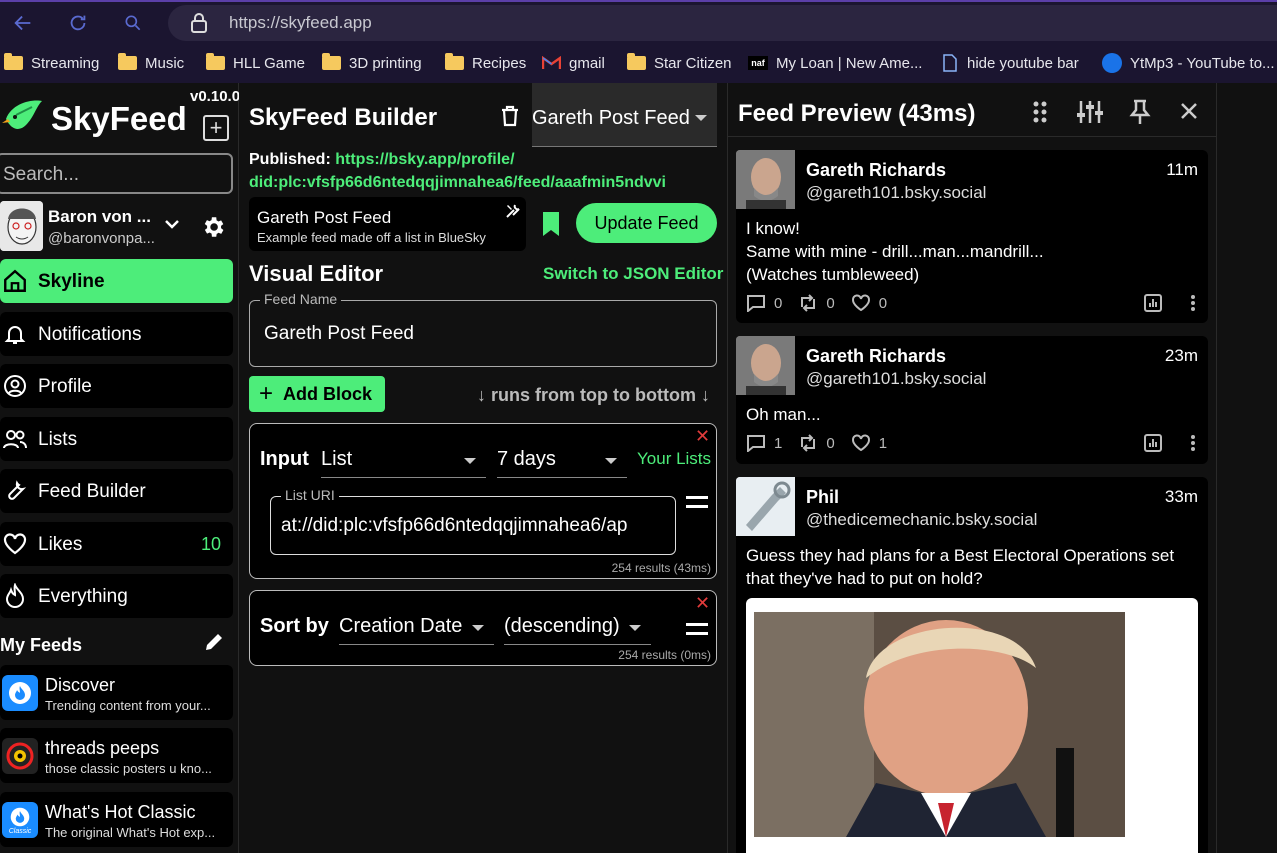  Describe the element at coordinates (679, 63) in the screenshot. I see `bookmark-star-citizen: Star Citizen` at that location.